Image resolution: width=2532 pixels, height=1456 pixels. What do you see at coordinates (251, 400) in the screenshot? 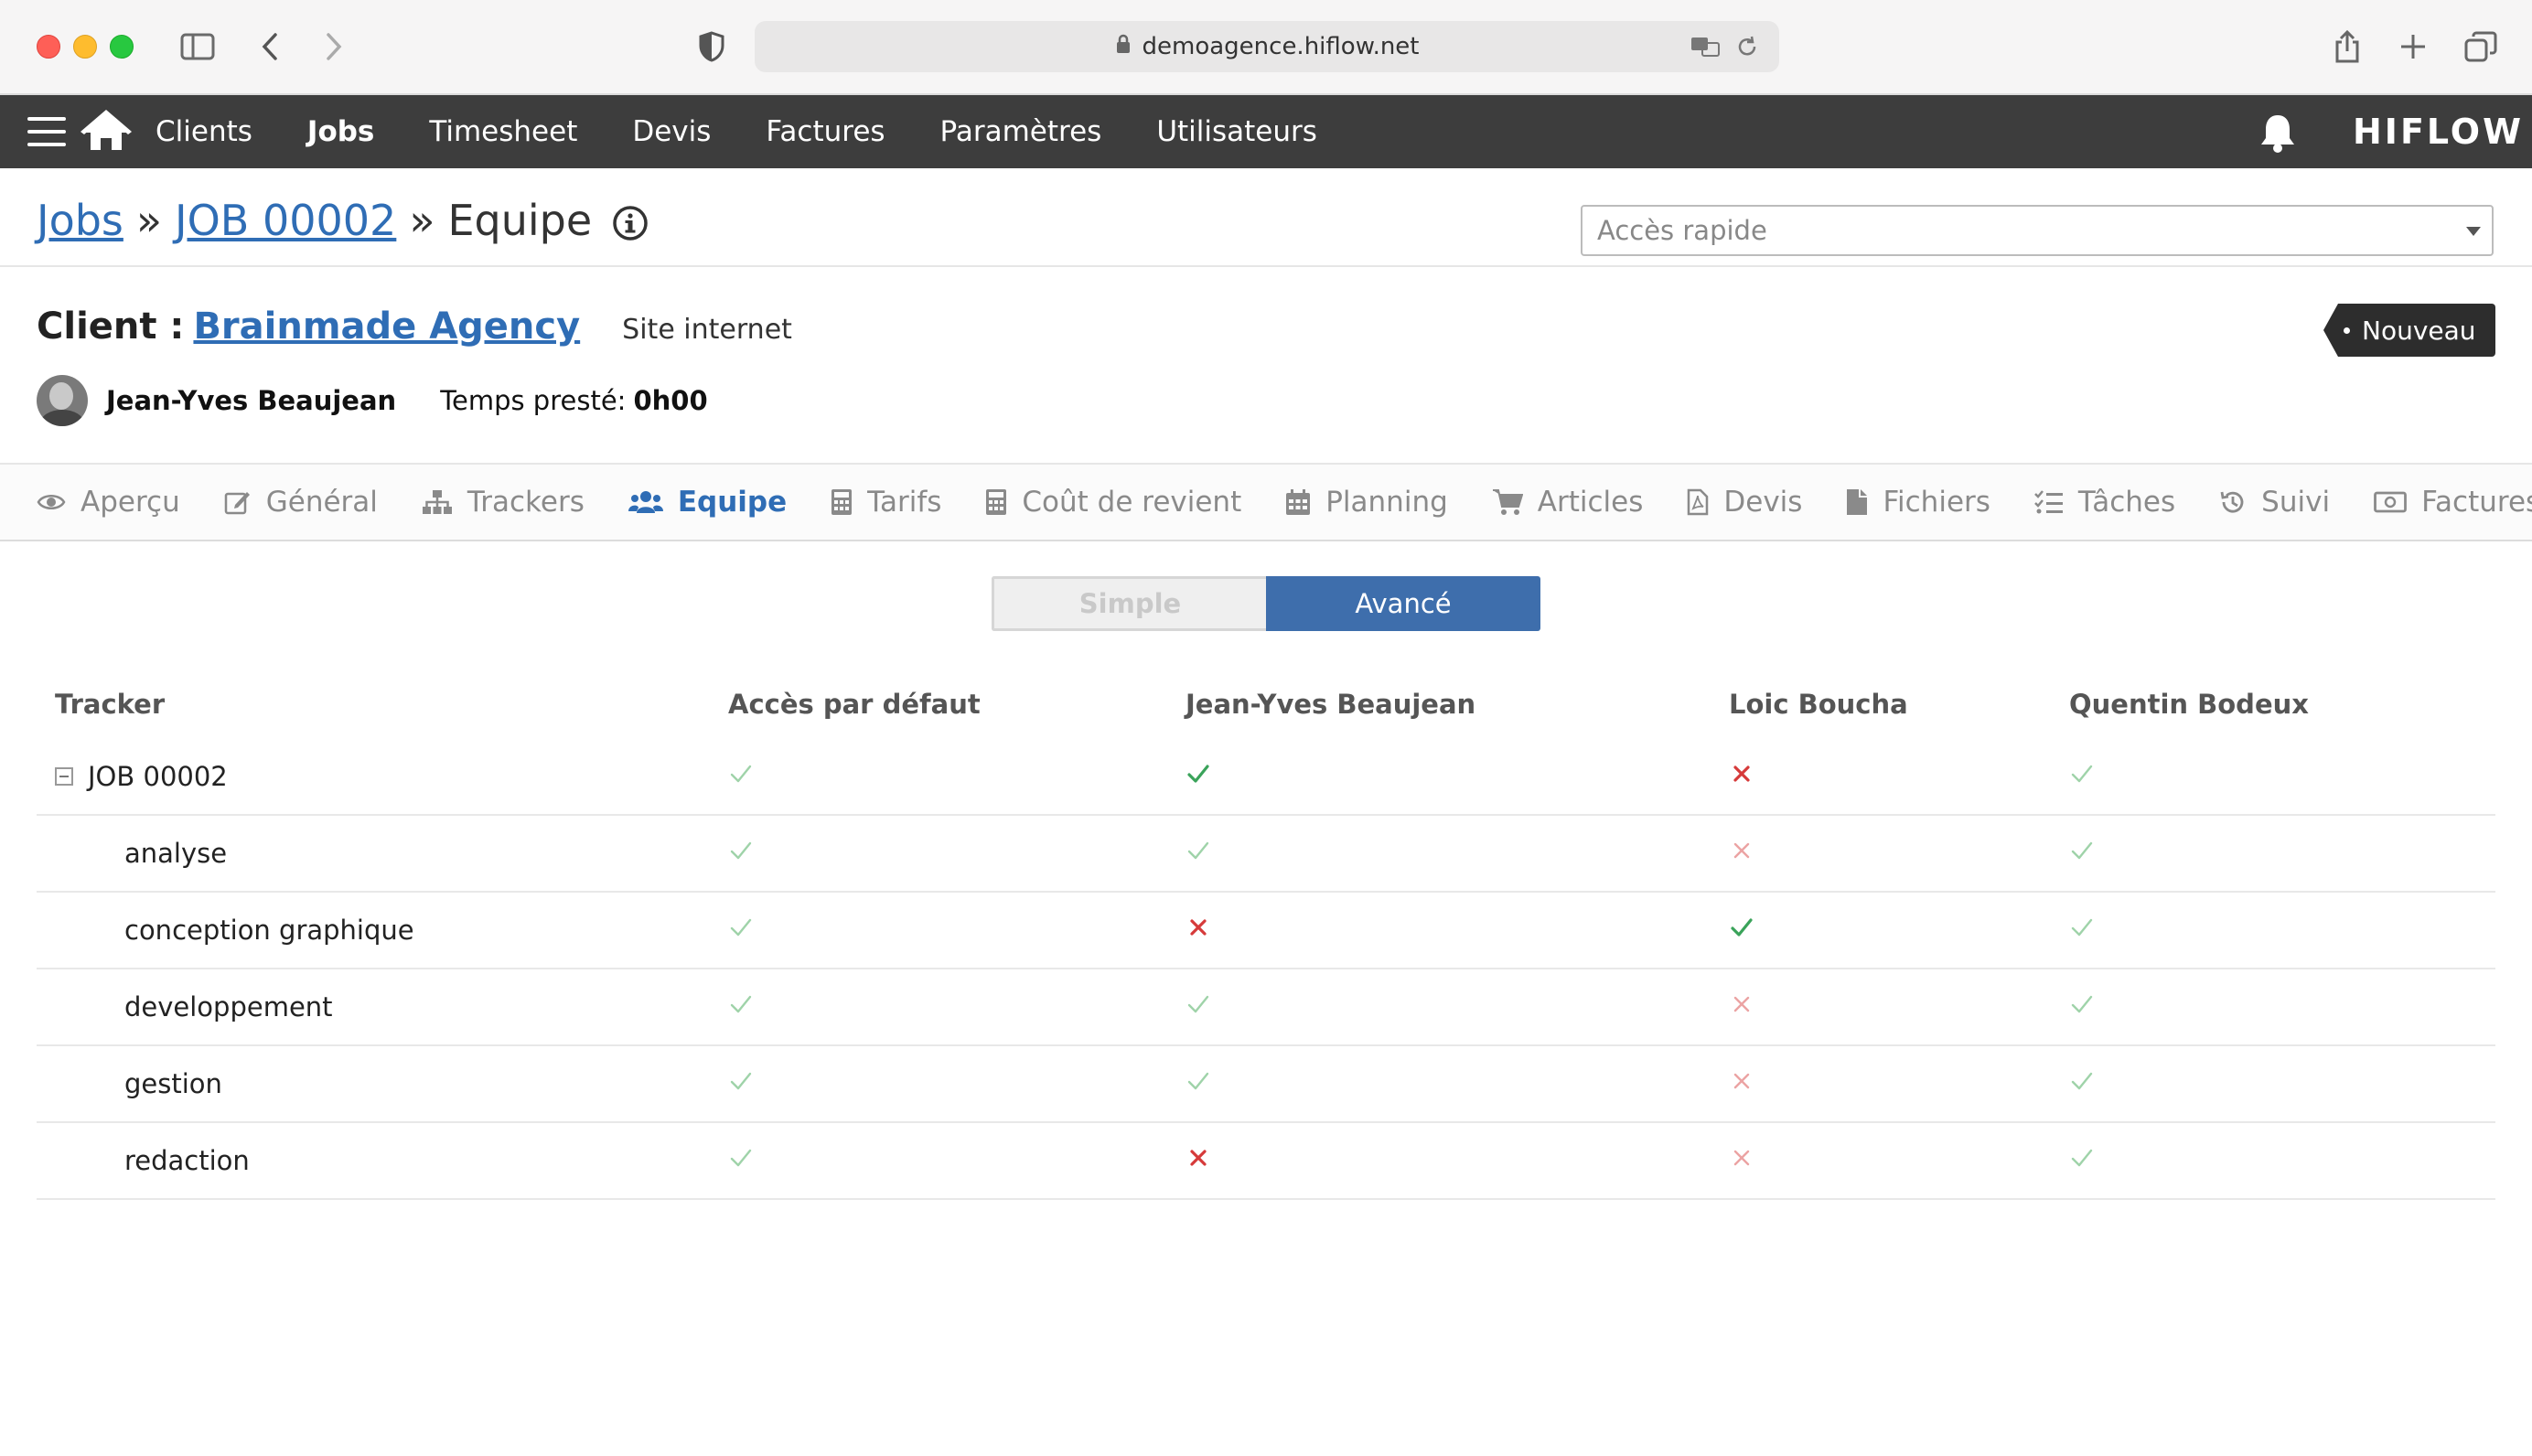
I see `owner-name: Jean-Yves Beaujean` at bounding box center [251, 400].